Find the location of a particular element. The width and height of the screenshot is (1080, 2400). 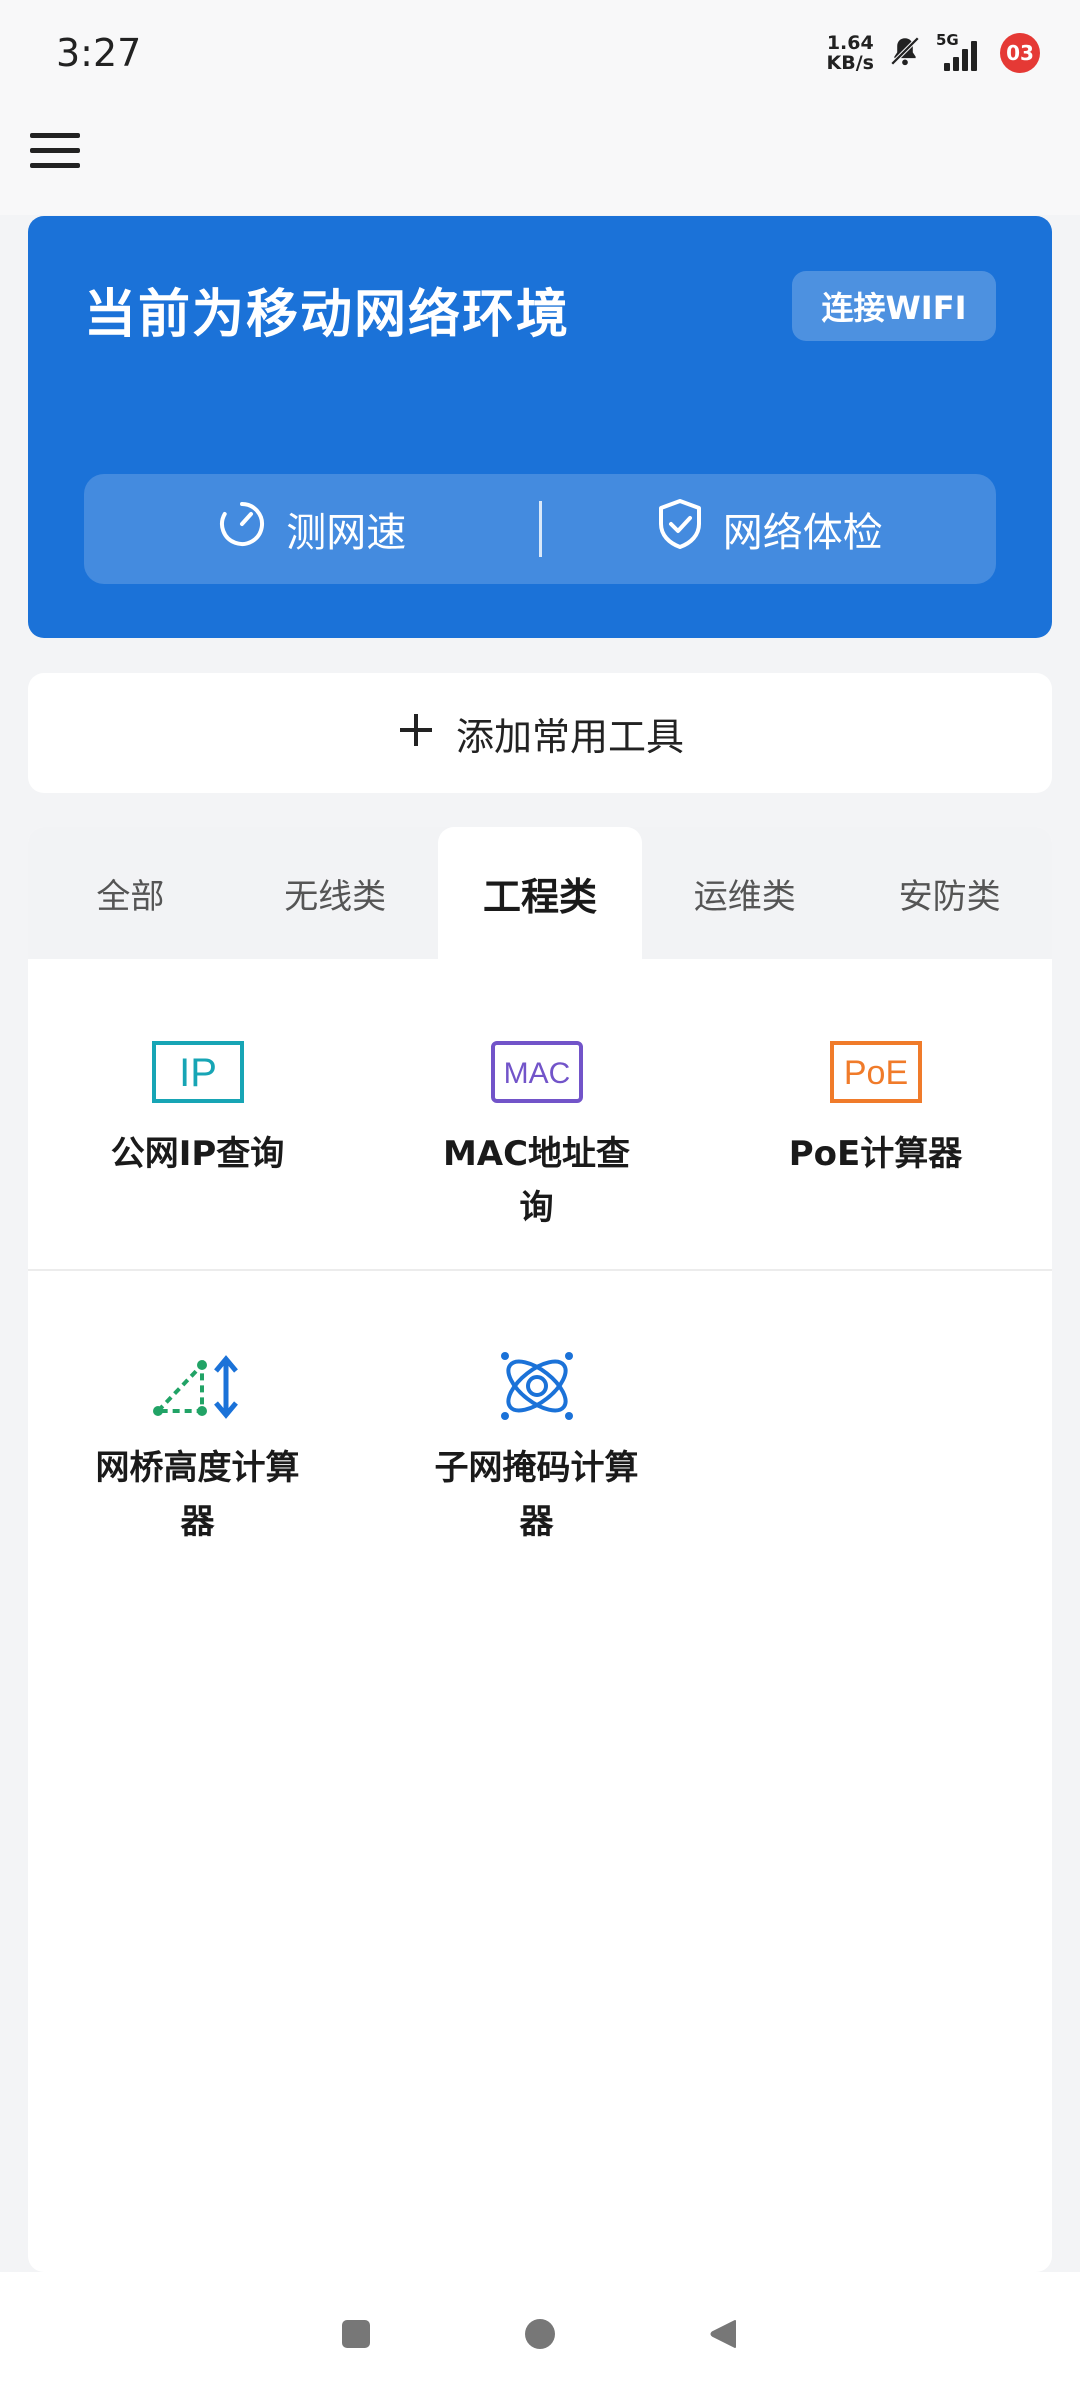

speed-test-button: 测网速 is located at coordinates (311, 529).